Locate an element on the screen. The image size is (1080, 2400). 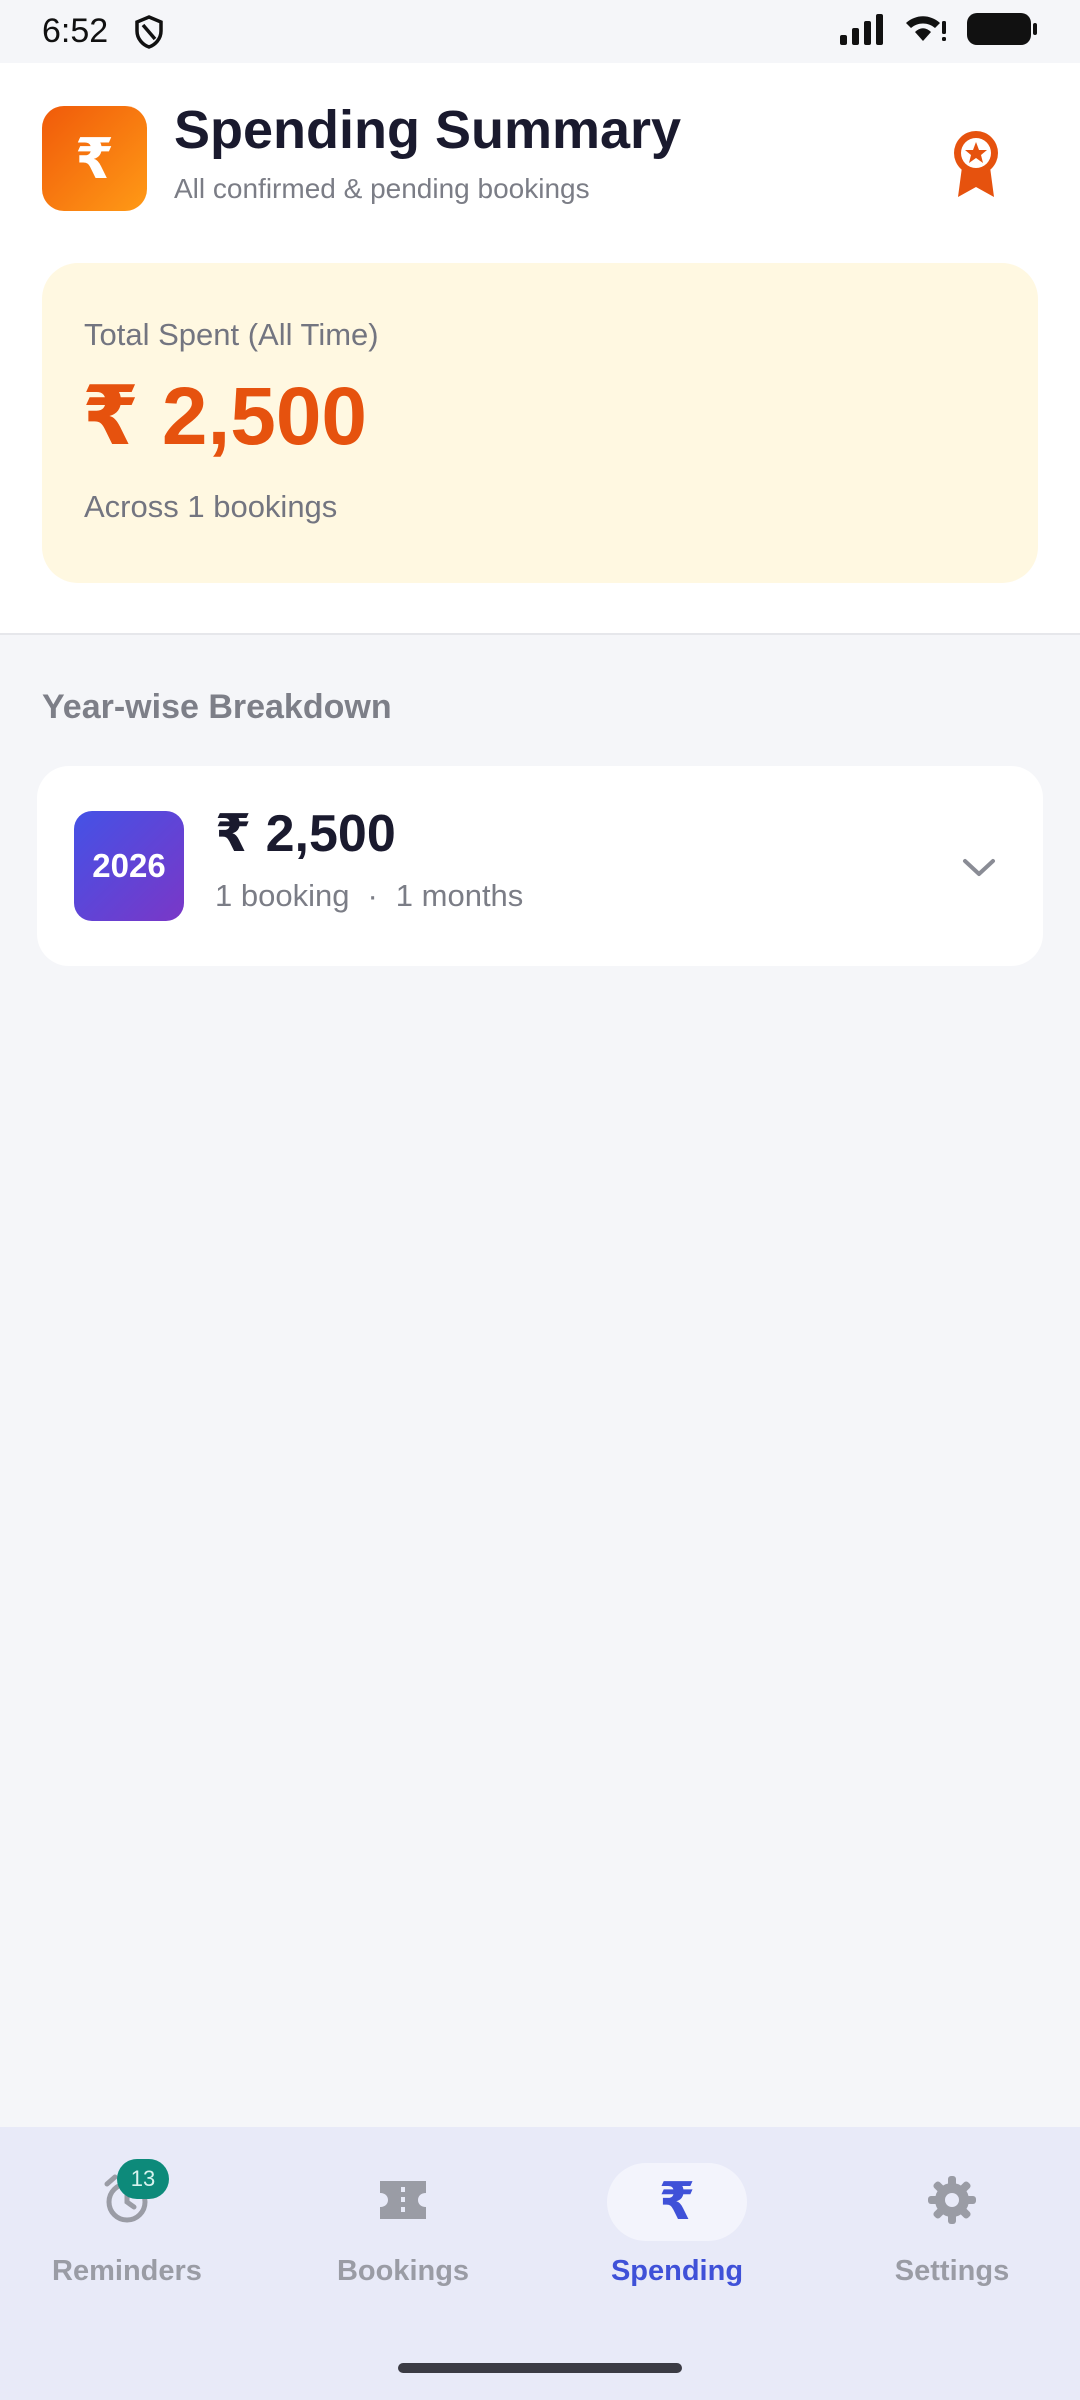
status-icons is located at coordinates (938, 31).